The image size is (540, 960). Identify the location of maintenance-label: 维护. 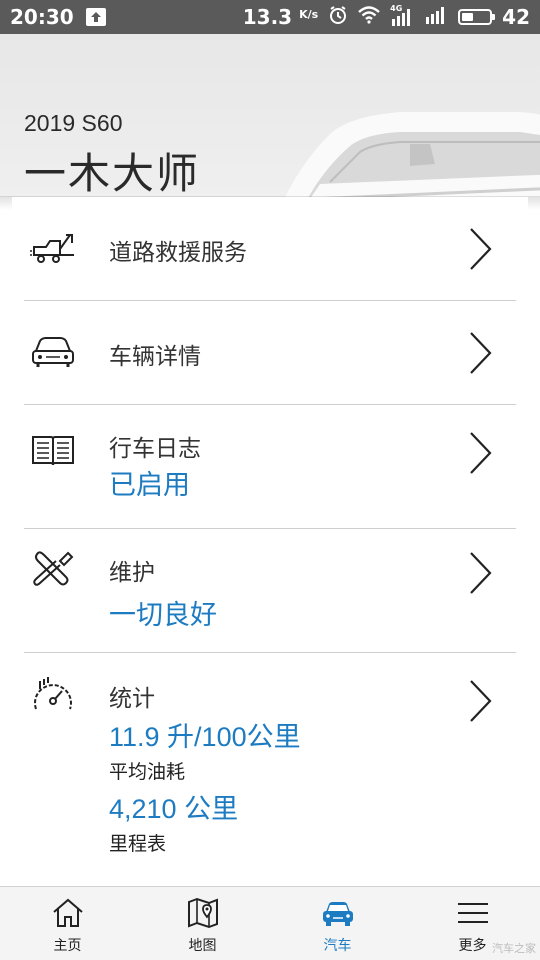
(132, 573).